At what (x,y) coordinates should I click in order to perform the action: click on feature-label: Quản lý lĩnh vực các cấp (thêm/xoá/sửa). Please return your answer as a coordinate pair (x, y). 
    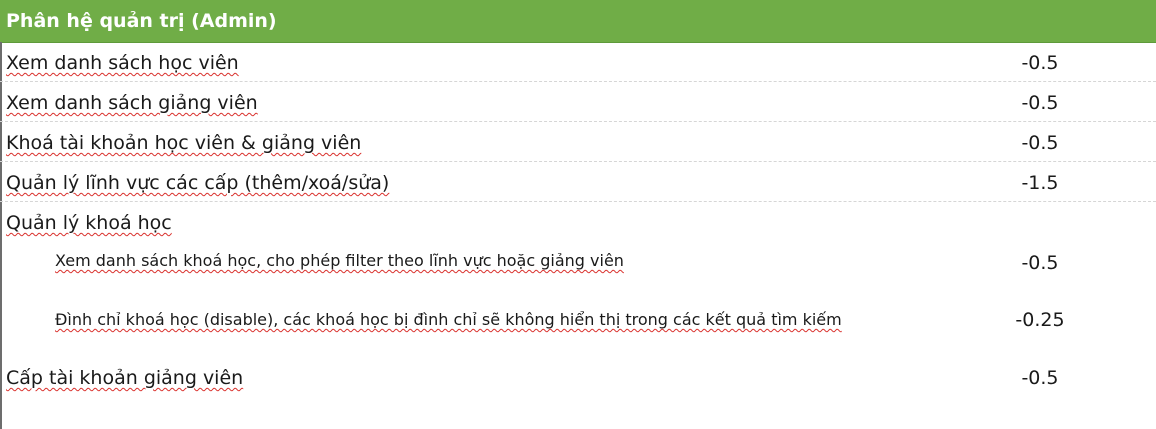
    Looking at the image, I should click on (198, 183).